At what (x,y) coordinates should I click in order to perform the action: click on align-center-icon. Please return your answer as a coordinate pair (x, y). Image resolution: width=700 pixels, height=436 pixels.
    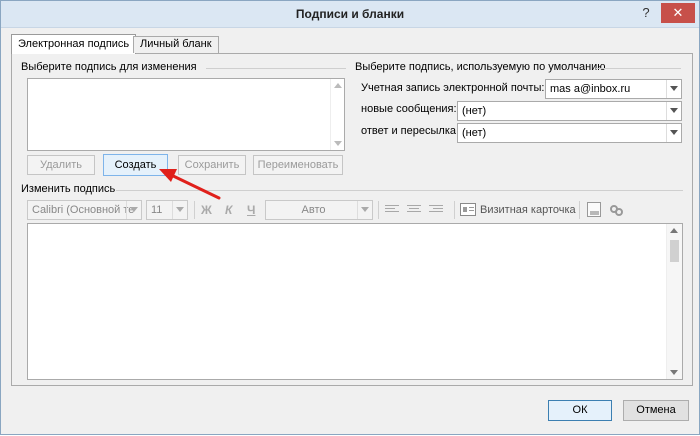
    Looking at the image, I should click on (414, 210).